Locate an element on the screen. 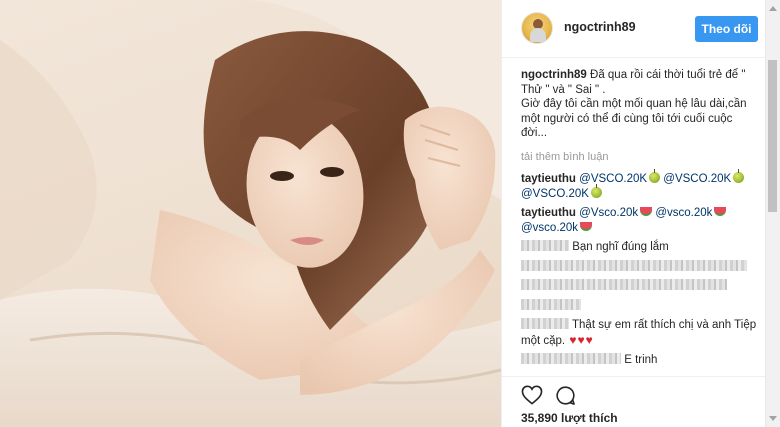  load-more-comments-link: tải thêm bình luận is located at coordinates (640, 157).